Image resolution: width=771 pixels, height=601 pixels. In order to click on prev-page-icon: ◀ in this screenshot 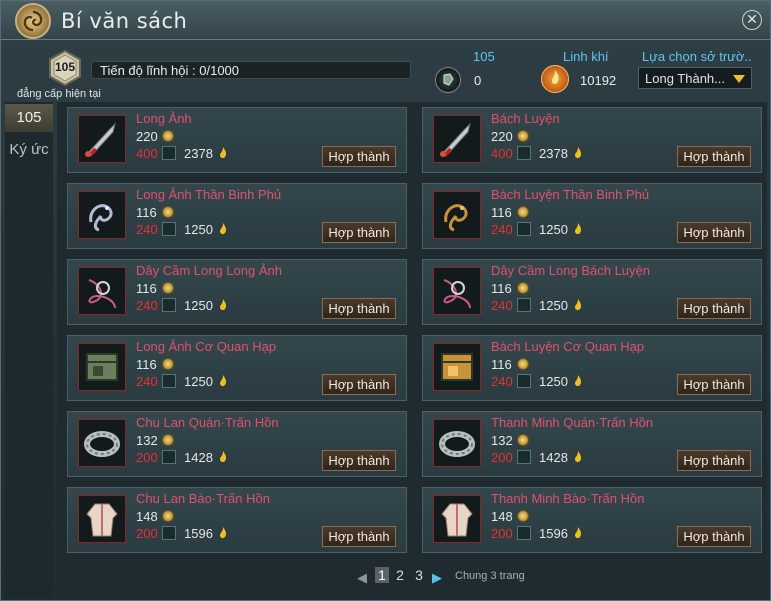, I will do `click(362, 578)`.